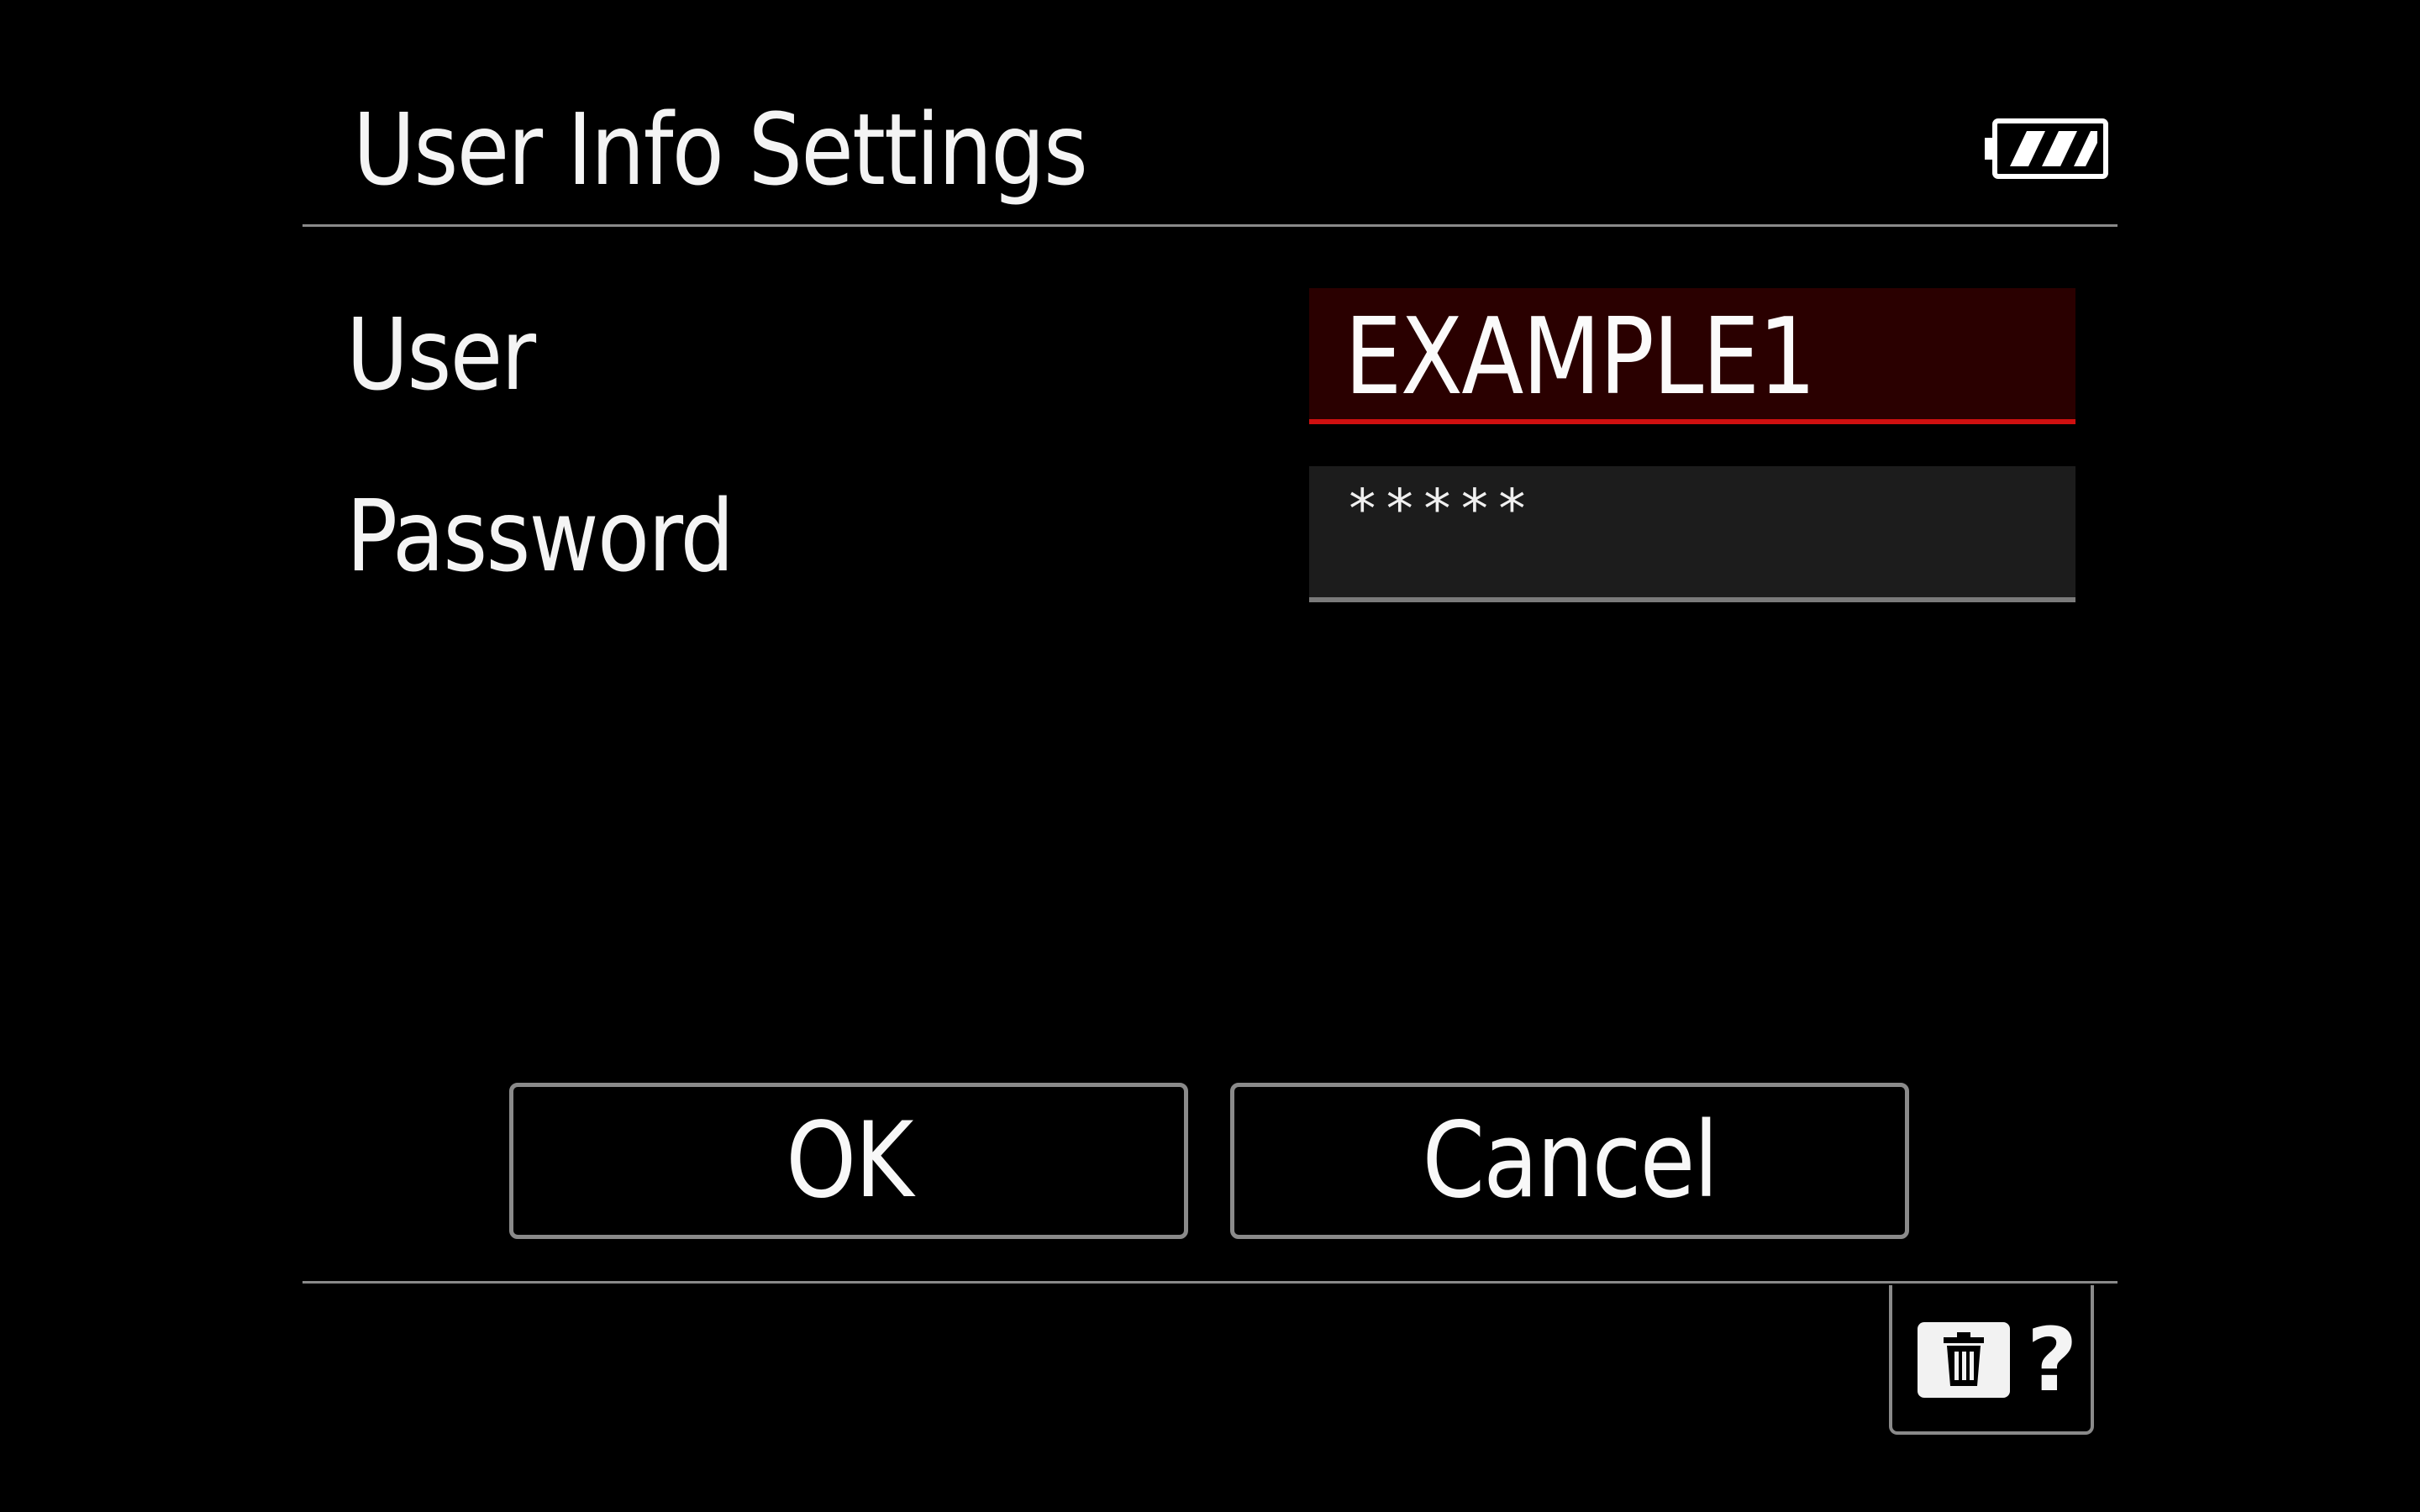 The height and width of the screenshot is (1512, 2420). Describe the element at coordinates (1580, 356) in the screenshot. I see `user-field-value: EXAMPLE1` at that location.